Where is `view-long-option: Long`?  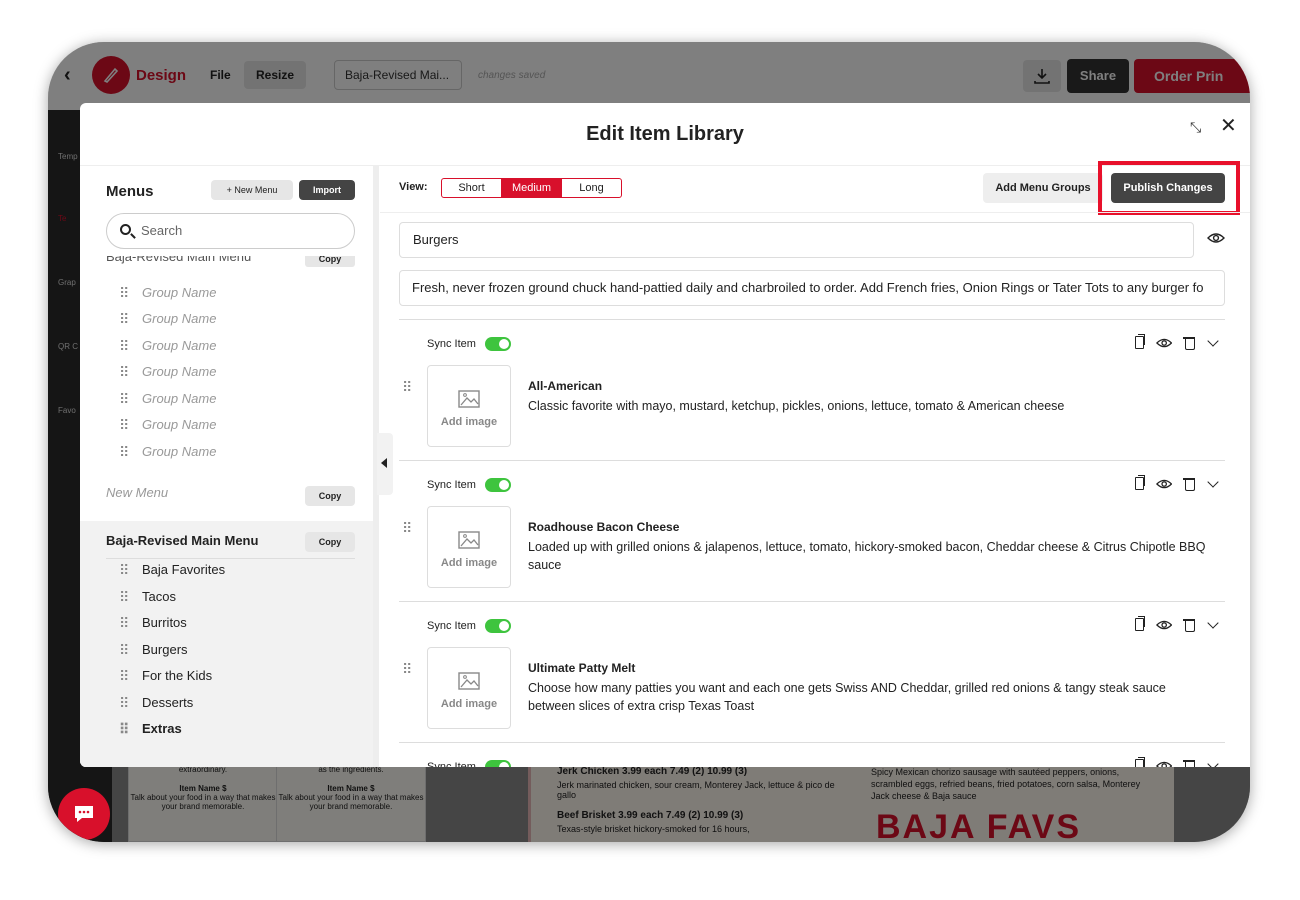
view-long-option: Long is located at coordinates (591, 188).